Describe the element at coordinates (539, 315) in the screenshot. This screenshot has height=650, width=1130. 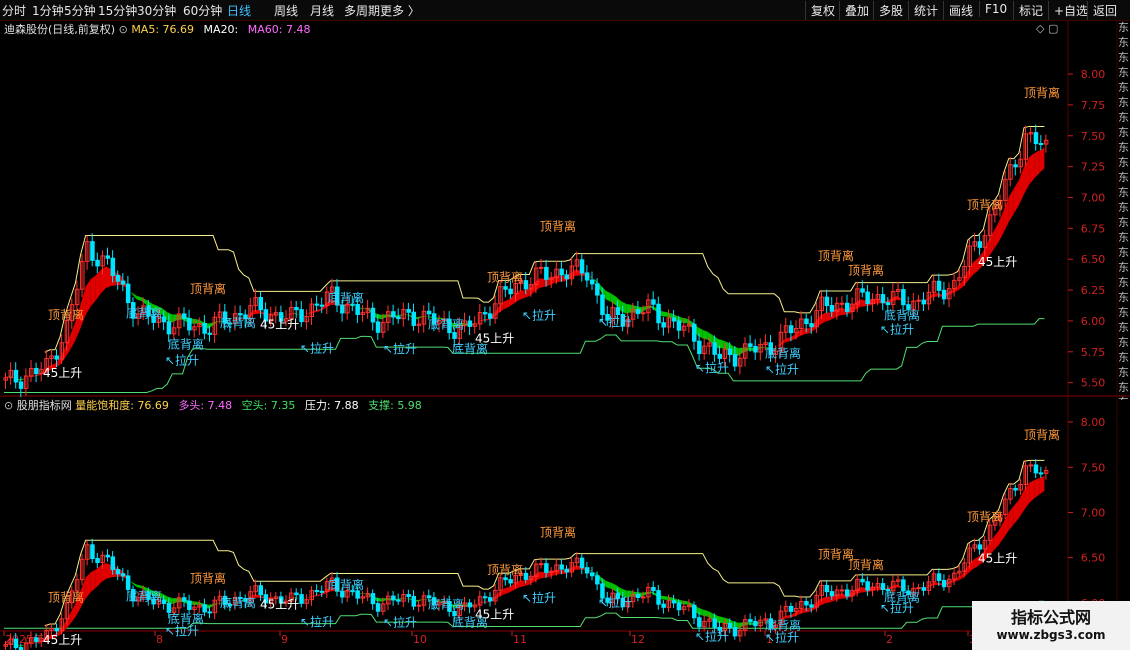
I see `main-pull-up-label: ↖拉升` at that location.